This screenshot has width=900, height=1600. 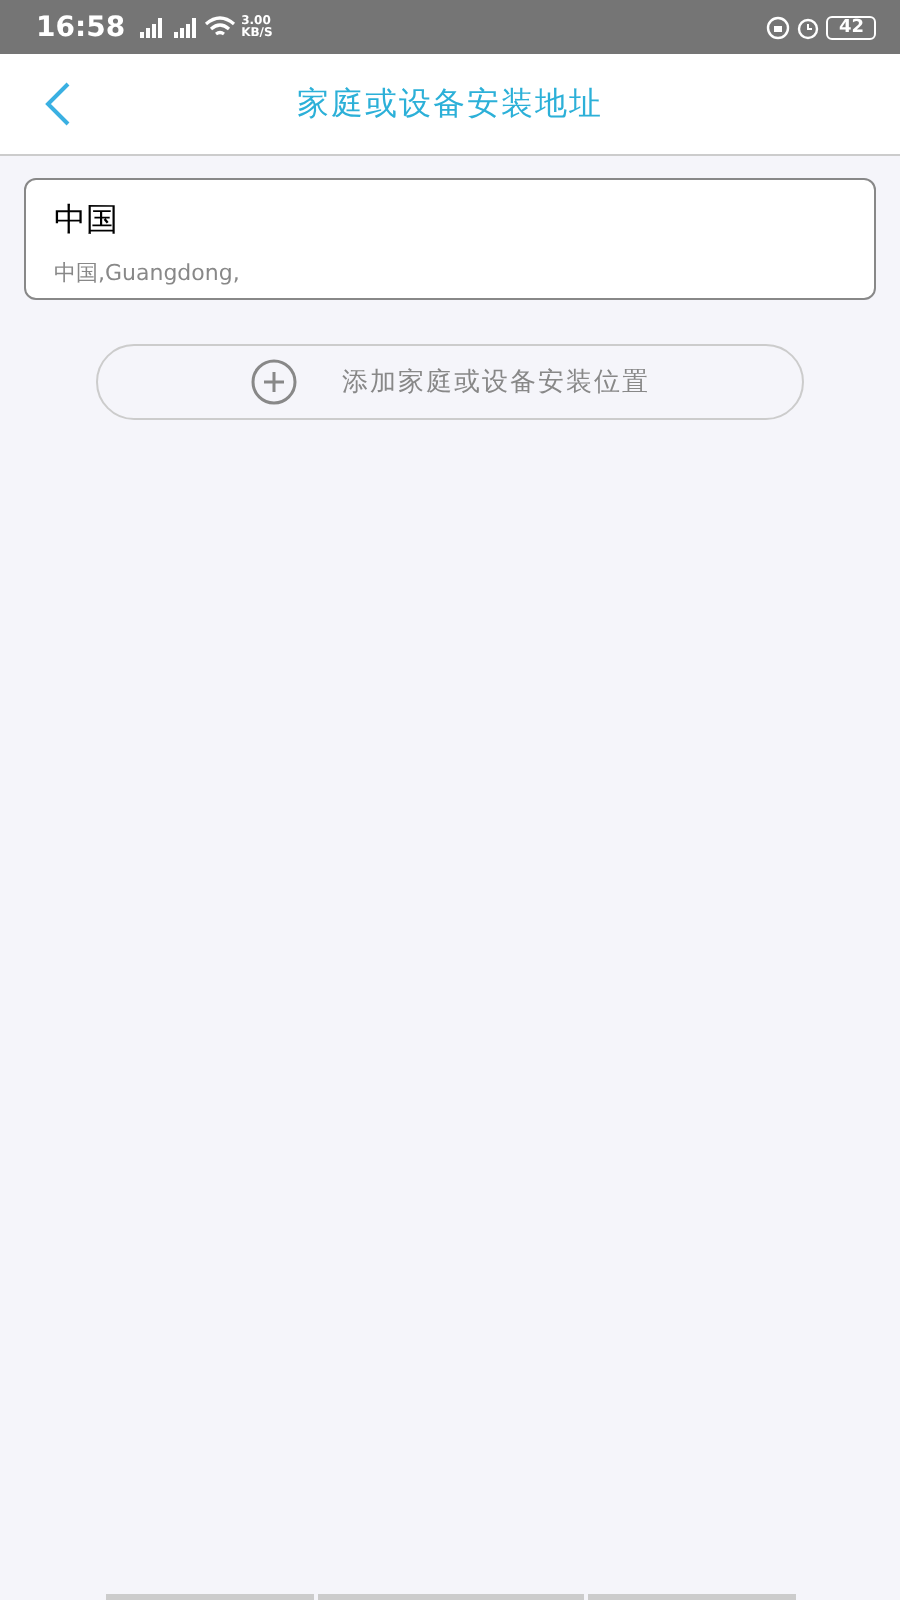 What do you see at coordinates (450, 239) in the screenshot?
I see `address-card: 中国 中国,Guangdong,` at bounding box center [450, 239].